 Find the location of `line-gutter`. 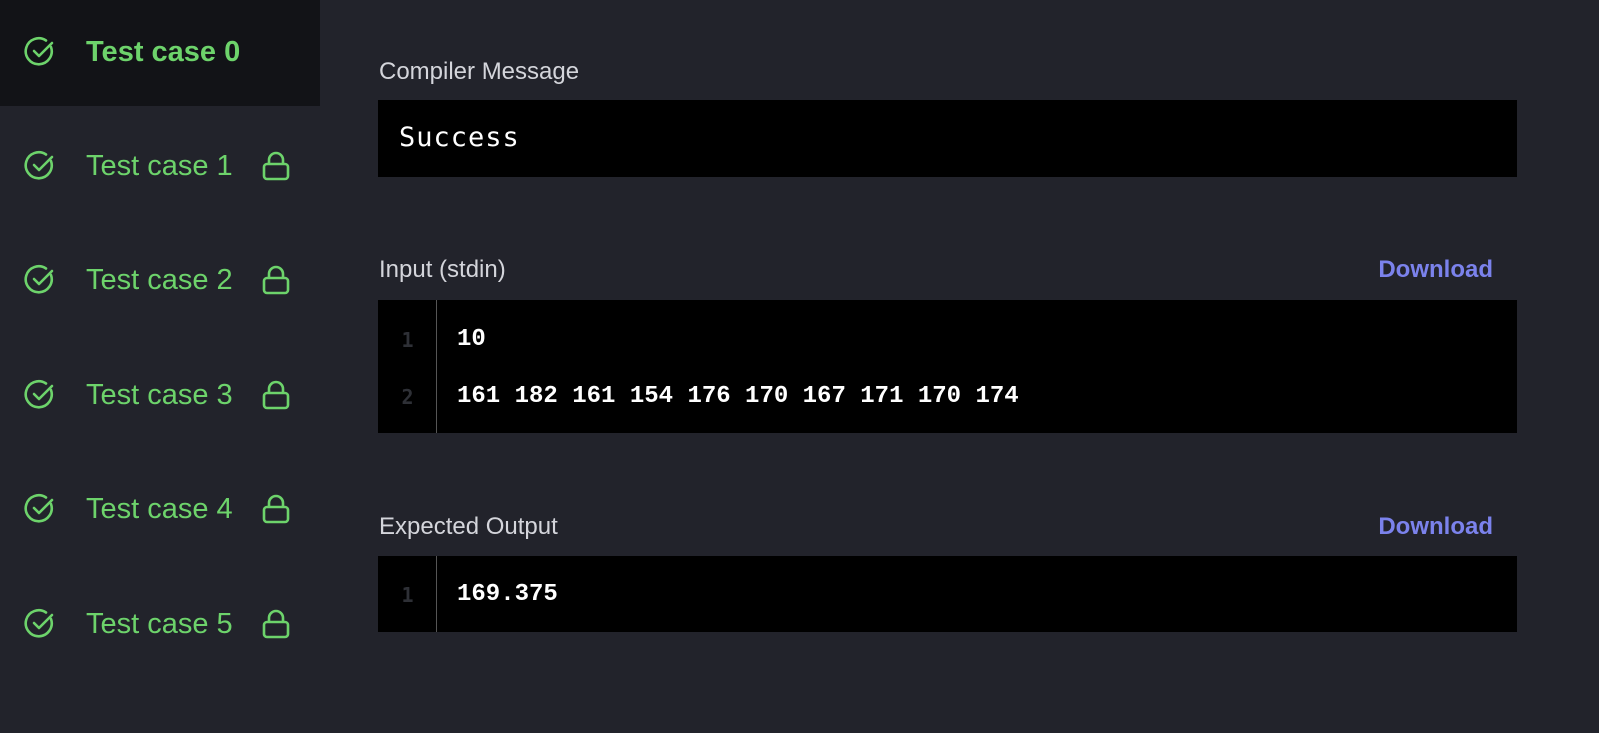

line-gutter is located at coordinates (407, 366).